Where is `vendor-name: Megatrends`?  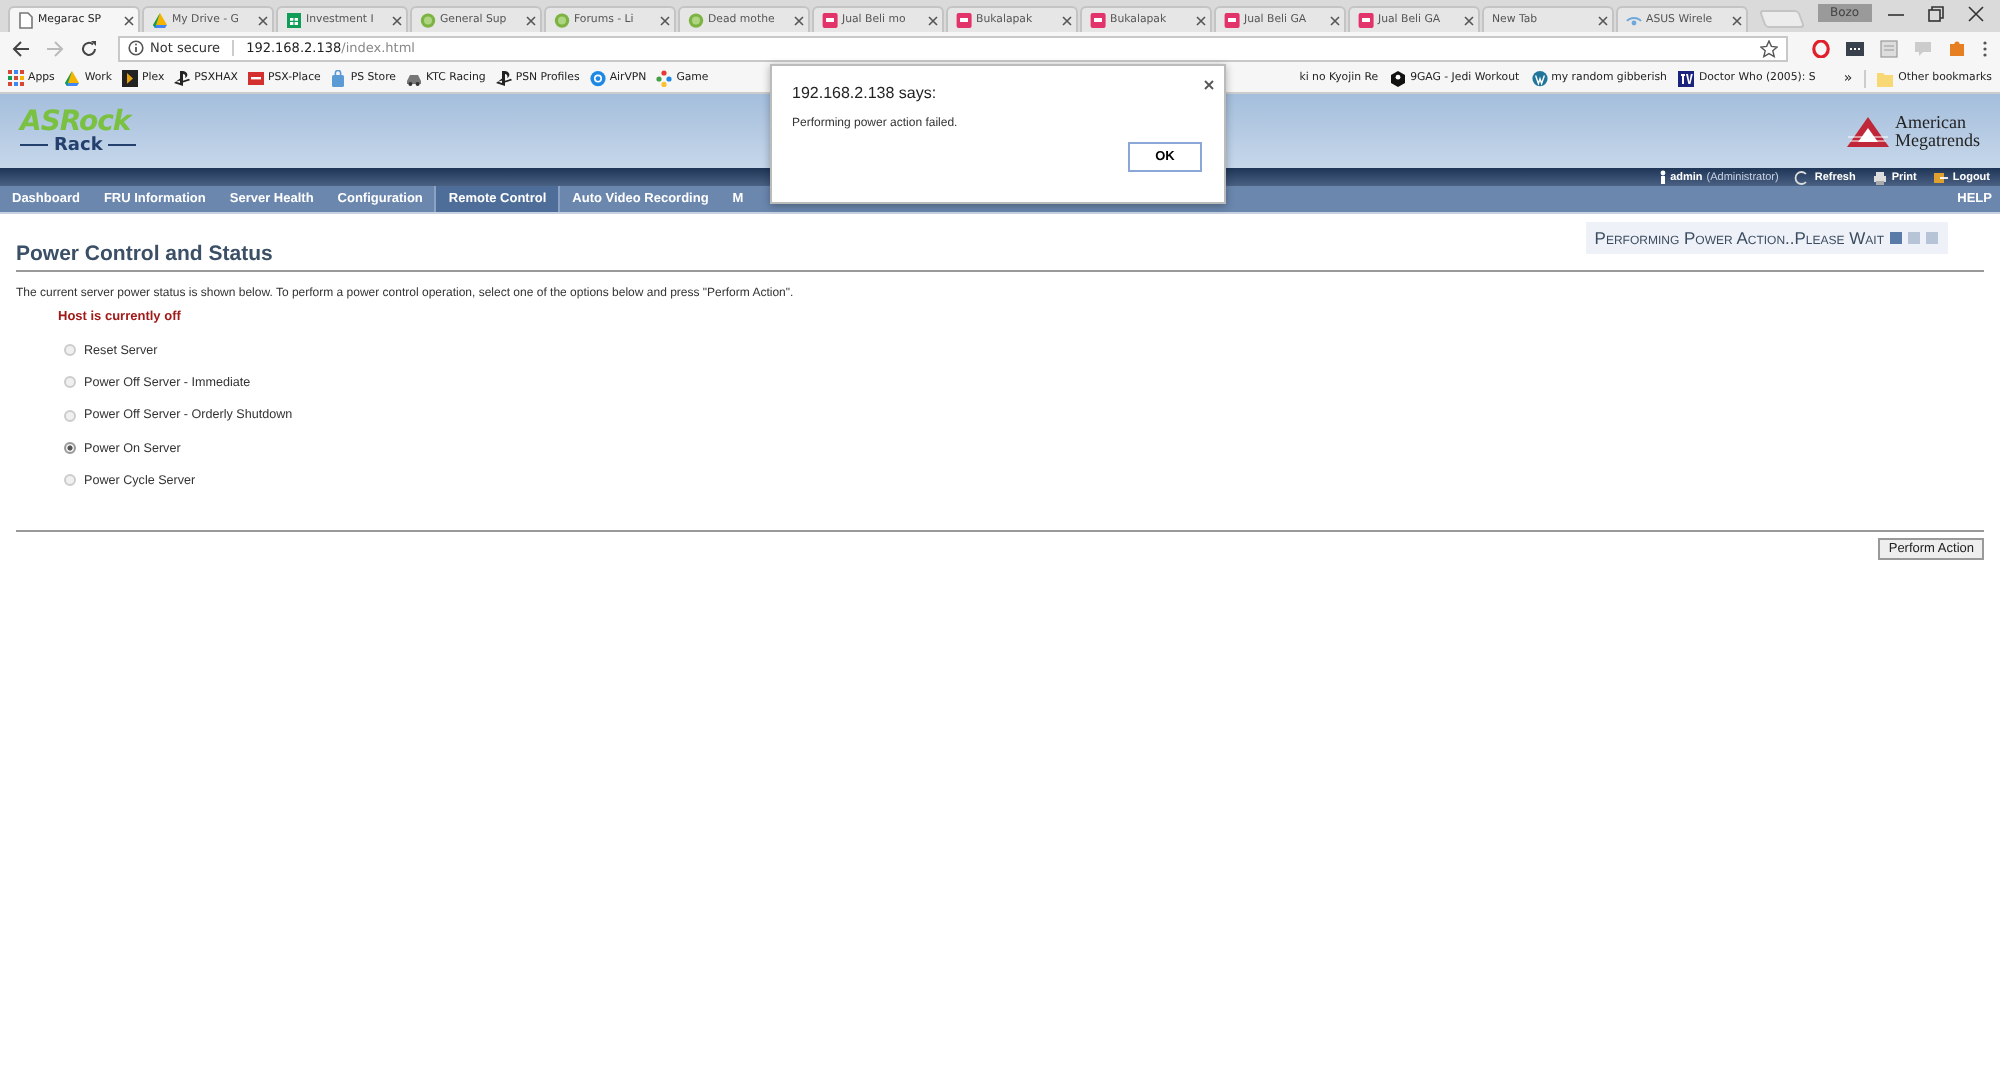 vendor-name: Megatrends is located at coordinates (1937, 140).